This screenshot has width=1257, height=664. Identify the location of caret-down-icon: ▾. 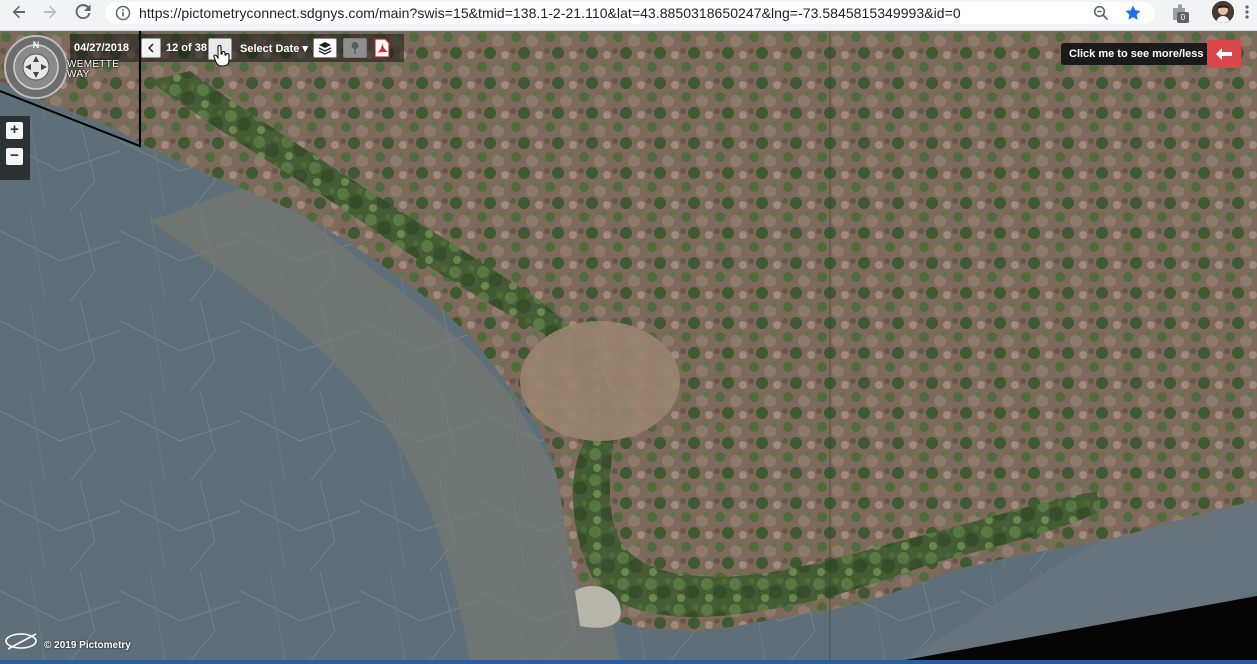
(305, 49).